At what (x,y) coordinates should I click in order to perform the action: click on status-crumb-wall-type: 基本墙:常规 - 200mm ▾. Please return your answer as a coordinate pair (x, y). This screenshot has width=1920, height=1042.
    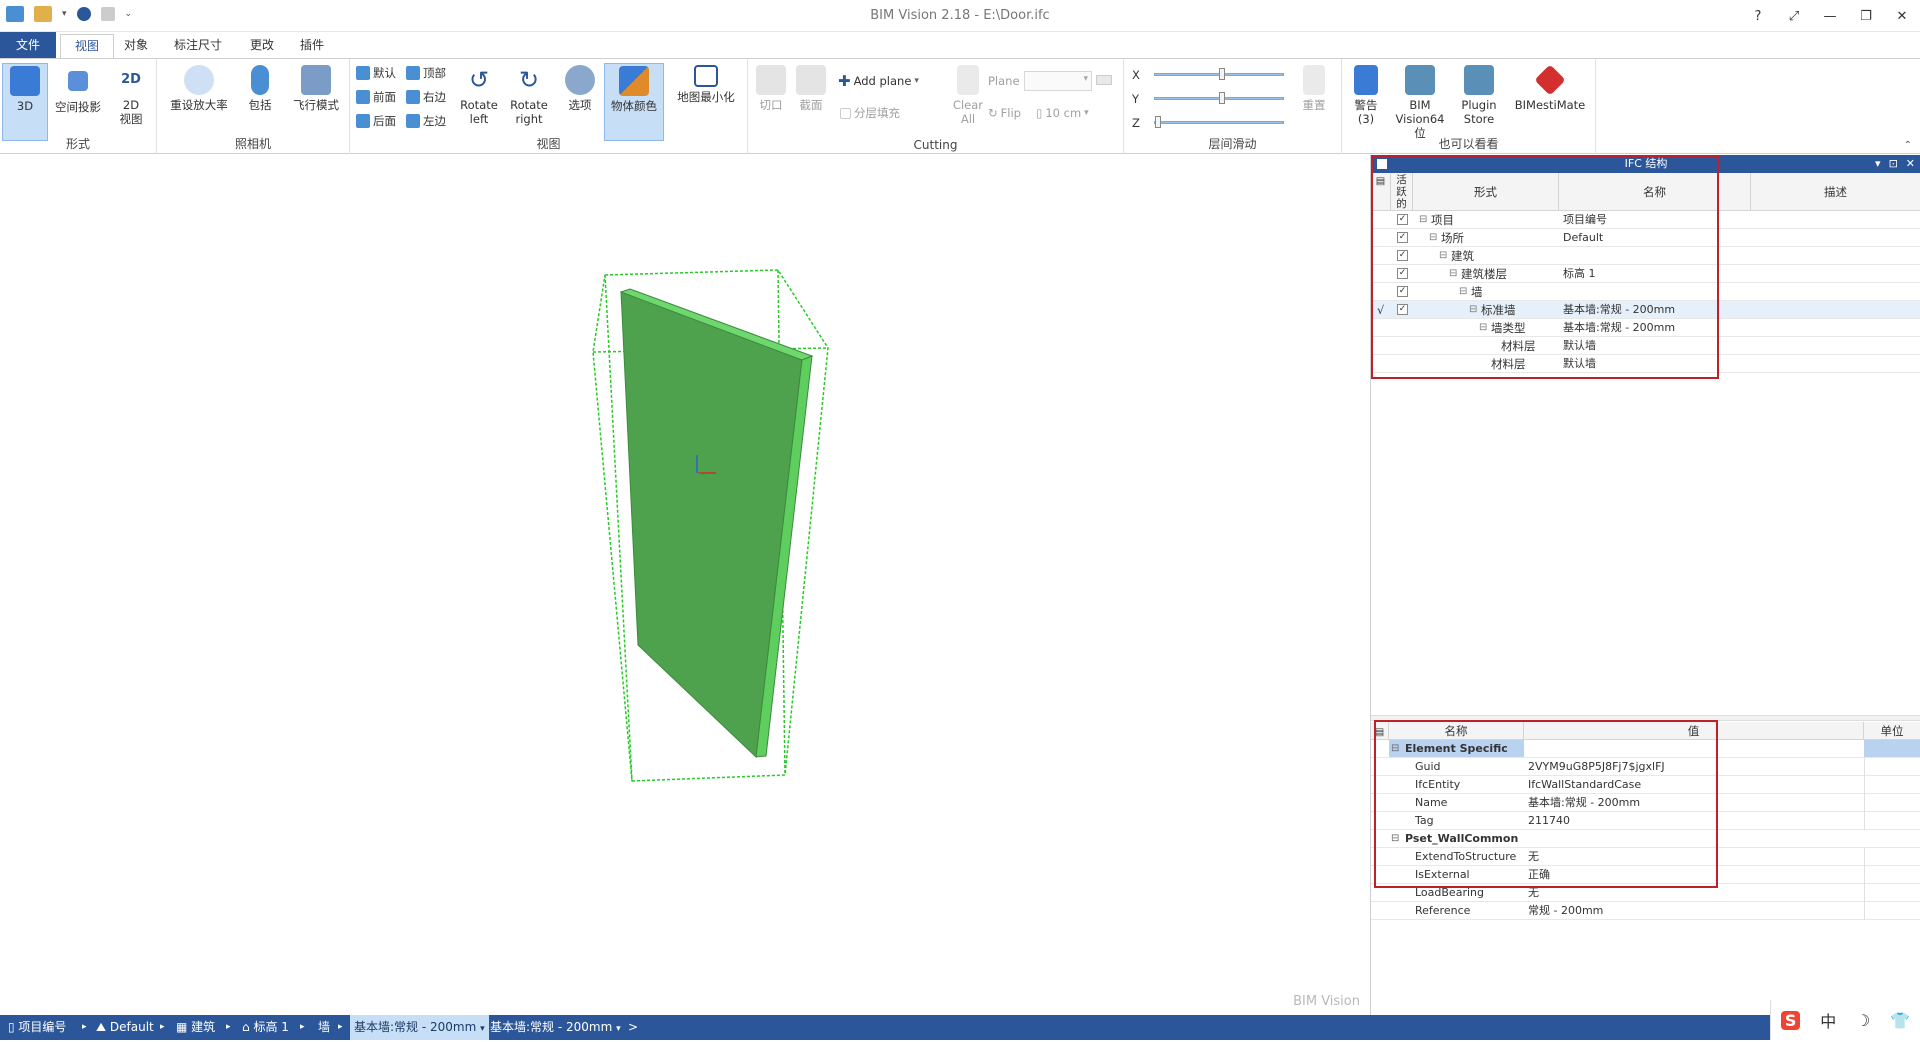
    Looking at the image, I should click on (555, 1027).